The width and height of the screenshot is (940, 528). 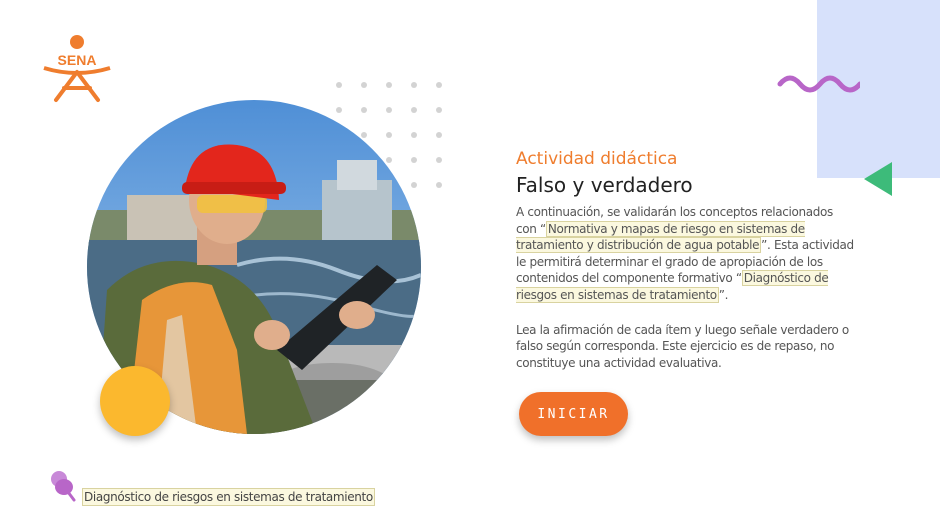 What do you see at coordinates (597, 159) in the screenshot?
I see `activity-subtitle: Actividad didáctica` at bounding box center [597, 159].